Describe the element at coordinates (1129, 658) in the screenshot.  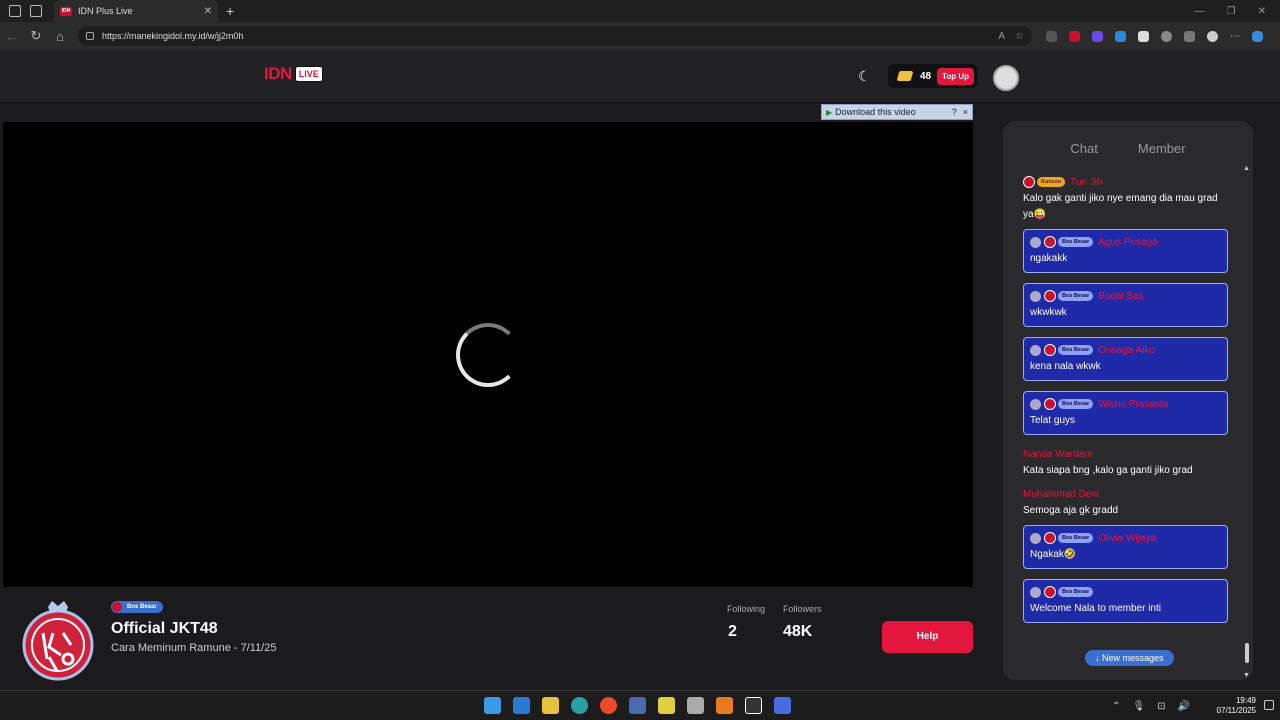
I see `new-messages-button: ↓ New messages` at that location.